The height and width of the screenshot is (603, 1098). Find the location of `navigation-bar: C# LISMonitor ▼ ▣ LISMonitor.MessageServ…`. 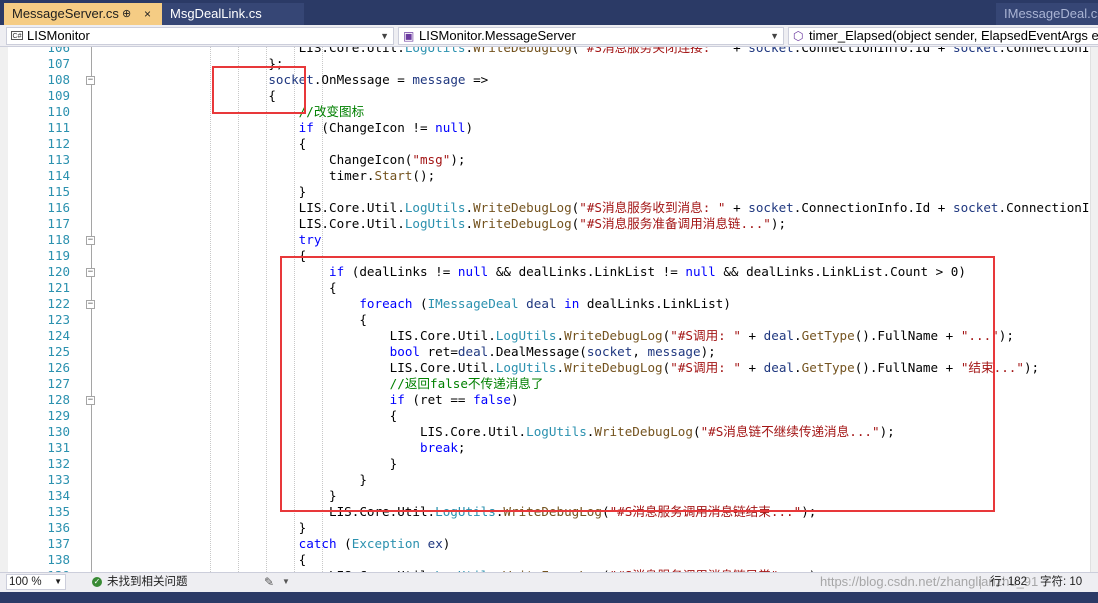

navigation-bar: C# LISMonitor ▼ ▣ LISMonitor.MessageServ… is located at coordinates (549, 36).